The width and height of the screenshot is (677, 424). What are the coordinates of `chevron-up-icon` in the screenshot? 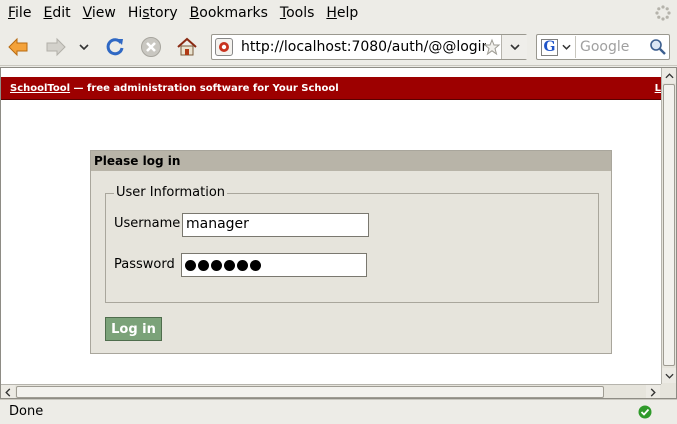 It's located at (669, 75).